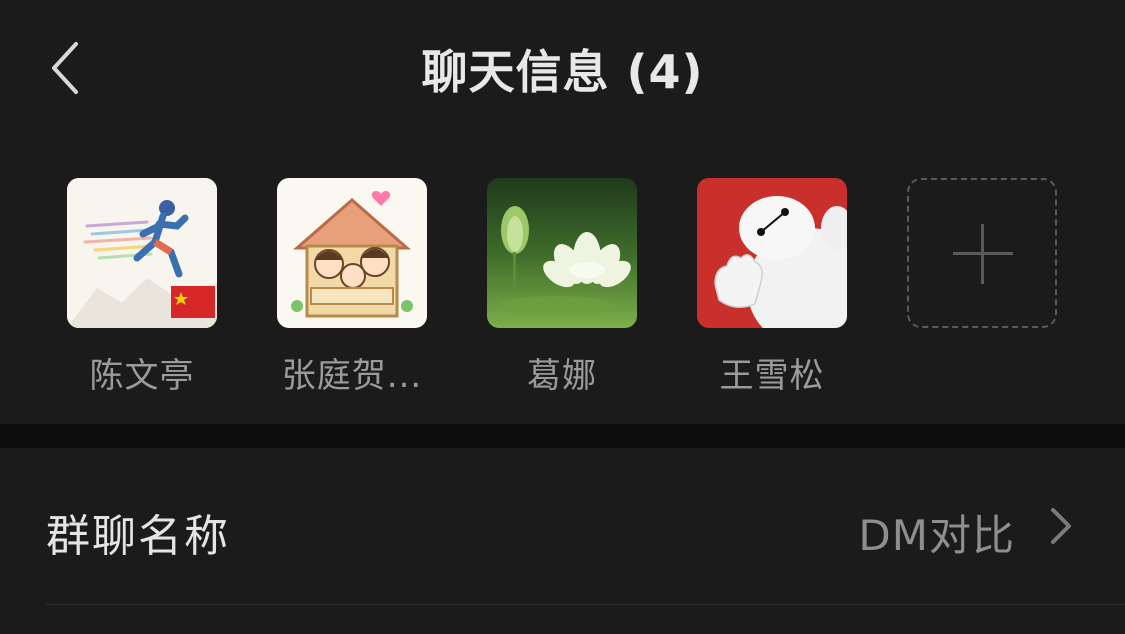 Image resolution: width=1125 pixels, height=634 pixels. I want to click on runner-avatar, so click(142, 253).